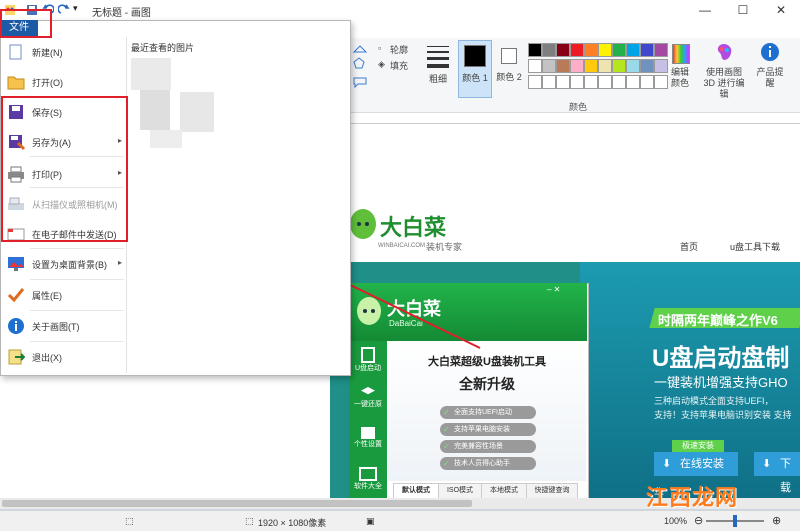 The height and width of the screenshot is (531, 800). What do you see at coordinates (69, 265) in the screenshot?
I see `menu-item-label: 设置为桌面背景(B)` at bounding box center [69, 265].